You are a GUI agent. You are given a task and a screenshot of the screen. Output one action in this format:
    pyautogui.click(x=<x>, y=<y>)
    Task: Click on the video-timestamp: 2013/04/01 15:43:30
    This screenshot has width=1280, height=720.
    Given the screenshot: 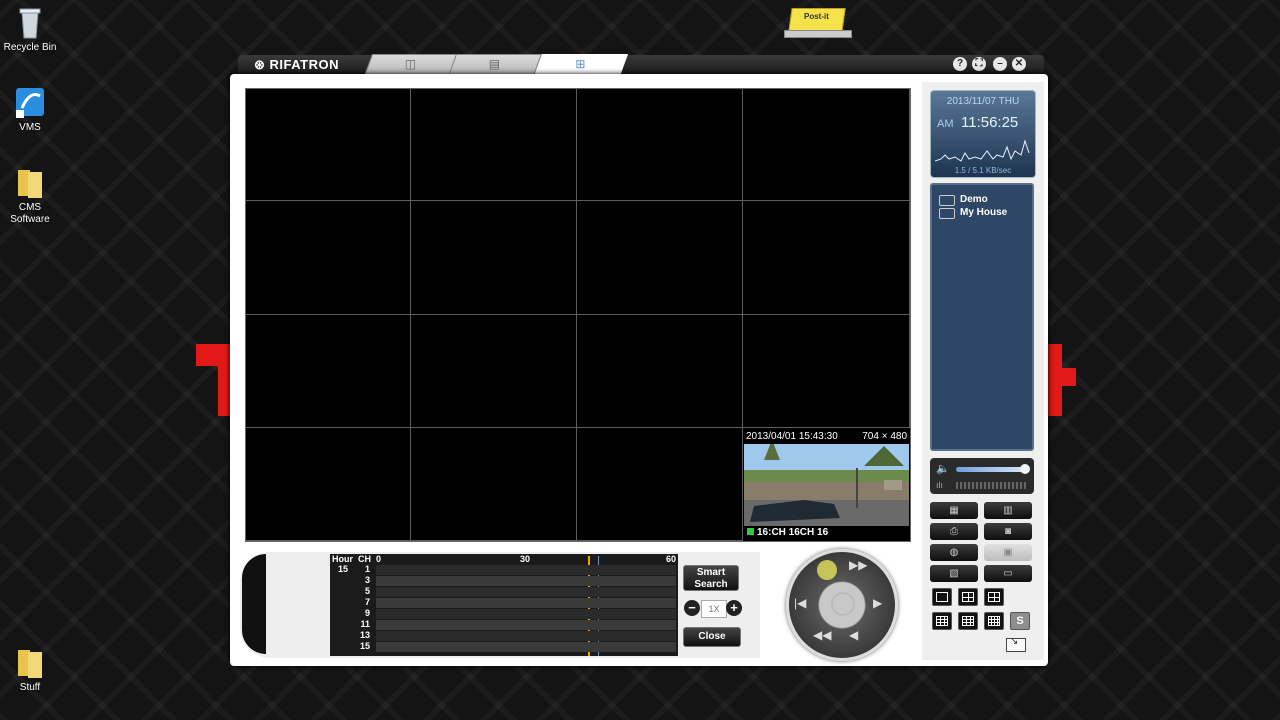 What is the action you would take?
    pyautogui.click(x=792, y=436)
    